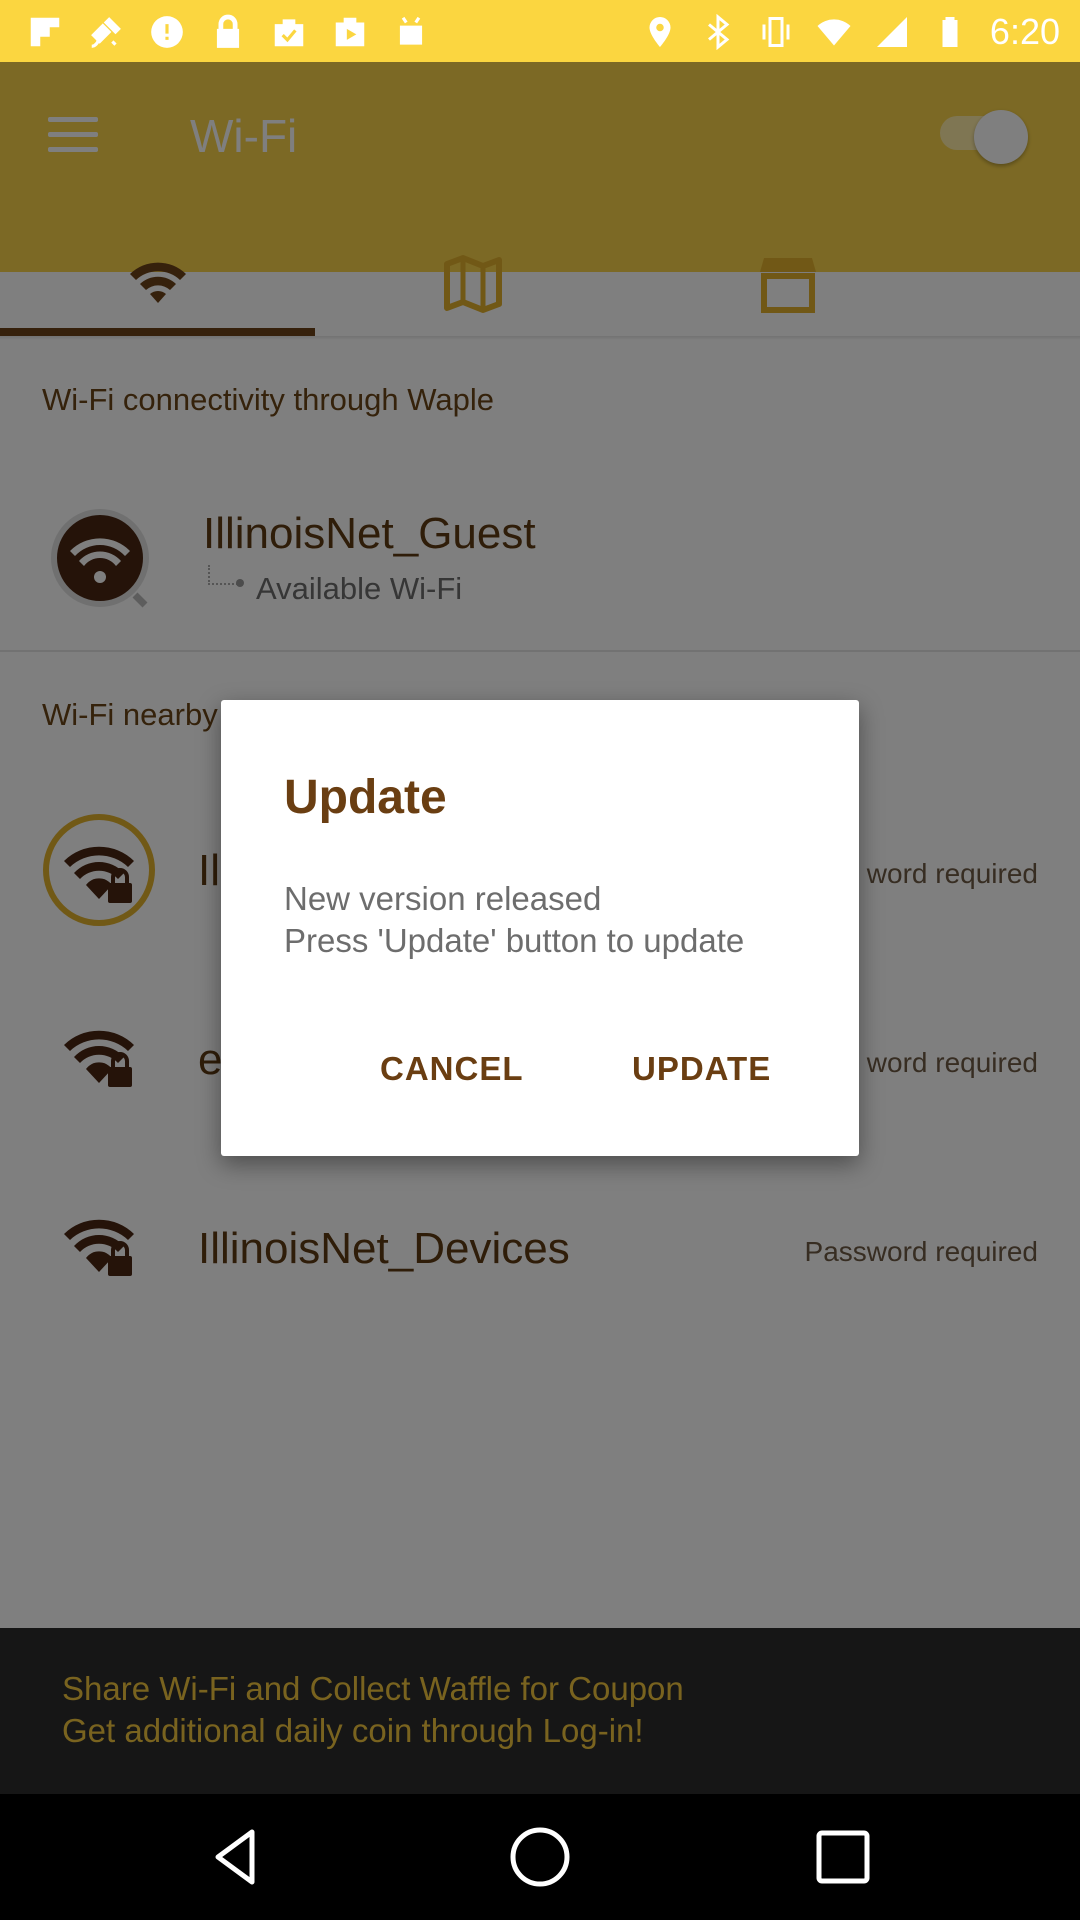 The image size is (1080, 1920). I want to click on vibrate-icon, so click(776, 32).